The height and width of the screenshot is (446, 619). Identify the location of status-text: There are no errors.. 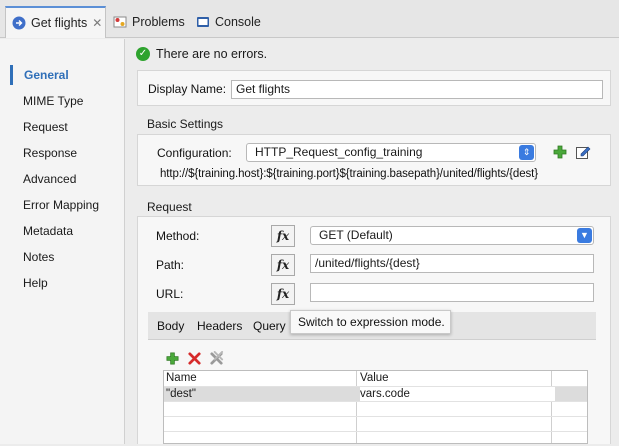
(212, 54).